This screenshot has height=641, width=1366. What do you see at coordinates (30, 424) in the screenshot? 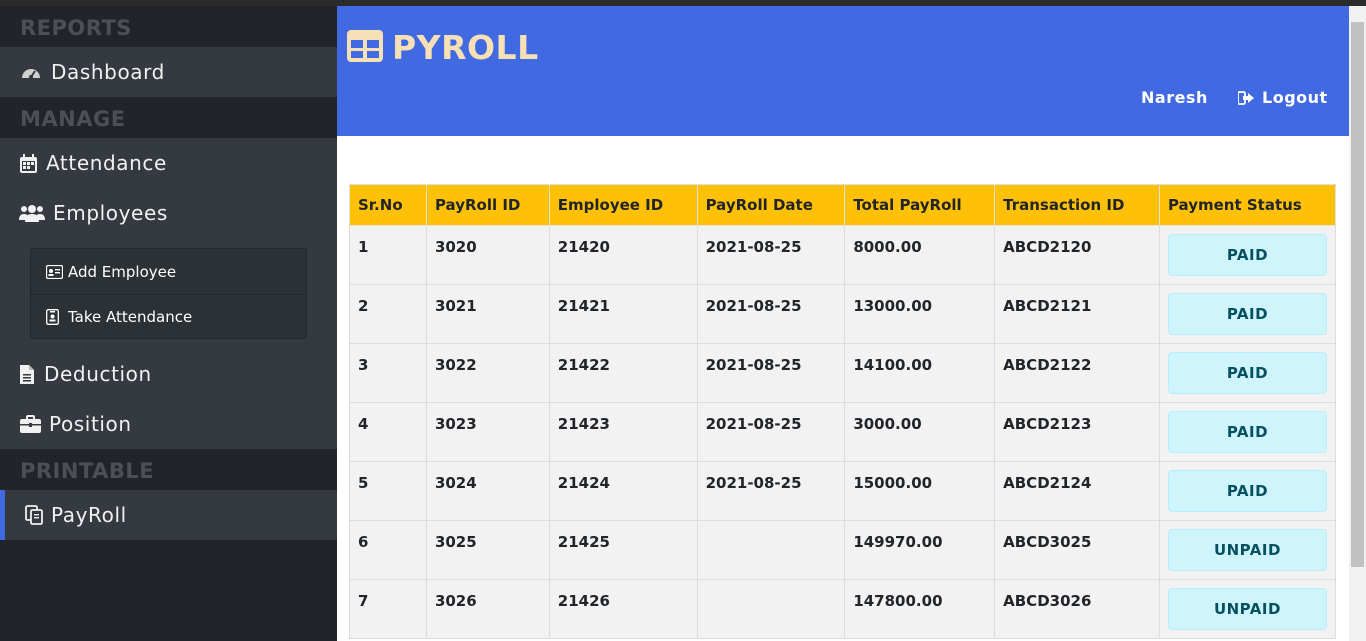
I see `briefcase-icon` at bounding box center [30, 424].